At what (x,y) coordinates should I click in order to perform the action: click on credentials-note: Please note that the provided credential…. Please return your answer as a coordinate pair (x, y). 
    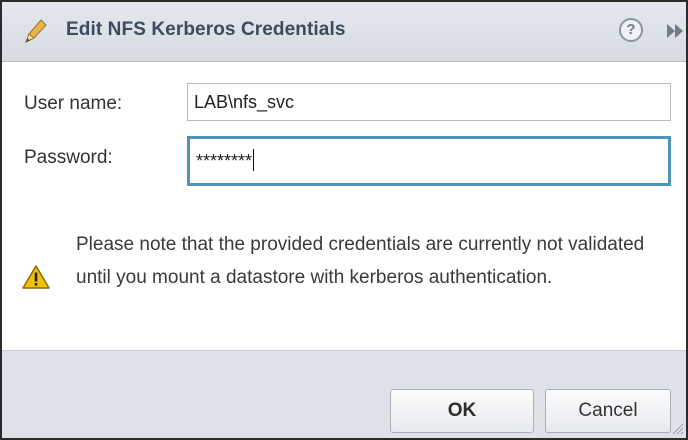
    Looking at the image, I should click on (360, 261).